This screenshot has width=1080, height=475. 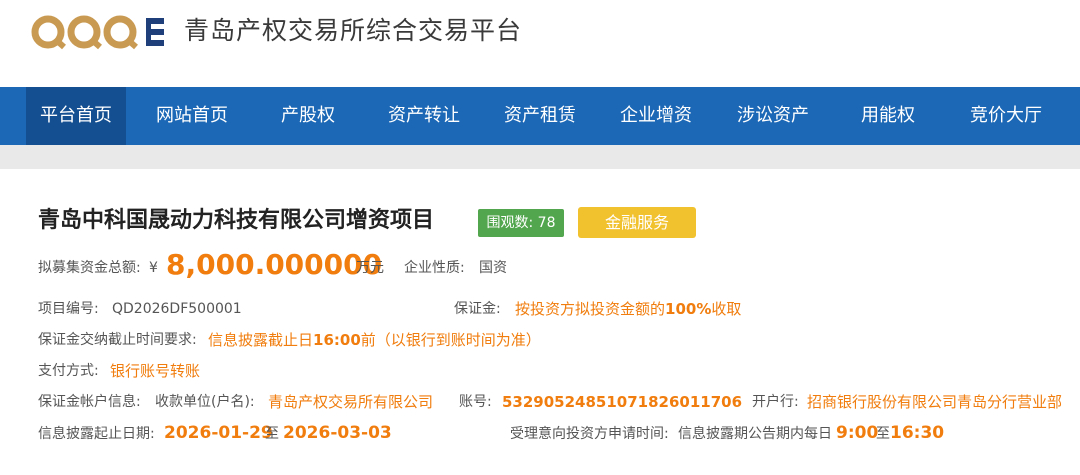 I want to click on project-title: 青岛中科国晟动力科技有限公司增资项目, so click(x=236, y=220).